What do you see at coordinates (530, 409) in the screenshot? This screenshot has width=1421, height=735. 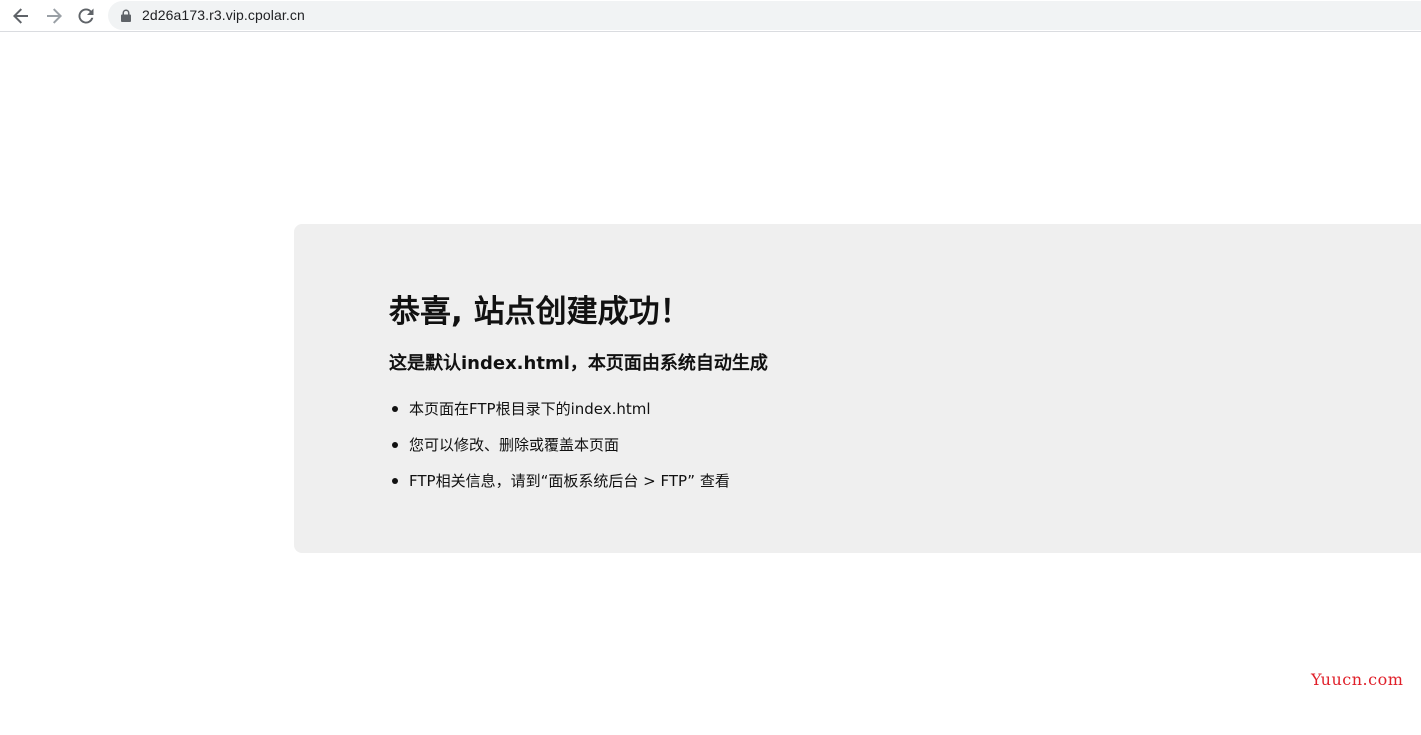 I see `list-item-text: 本页面在FTP根目录下的index.html` at bounding box center [530, 409].